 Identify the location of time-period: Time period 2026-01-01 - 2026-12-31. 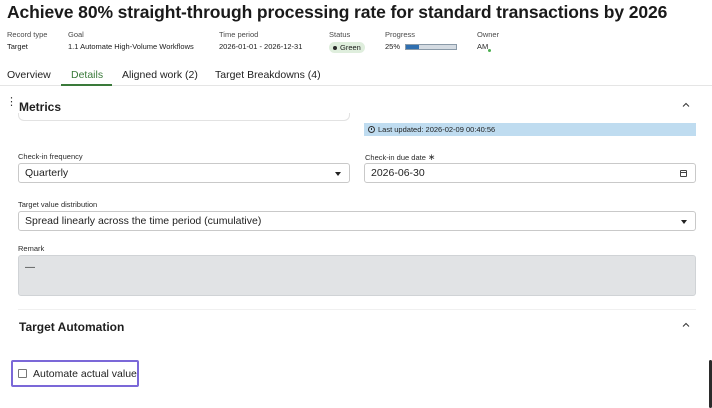
(260, 40).